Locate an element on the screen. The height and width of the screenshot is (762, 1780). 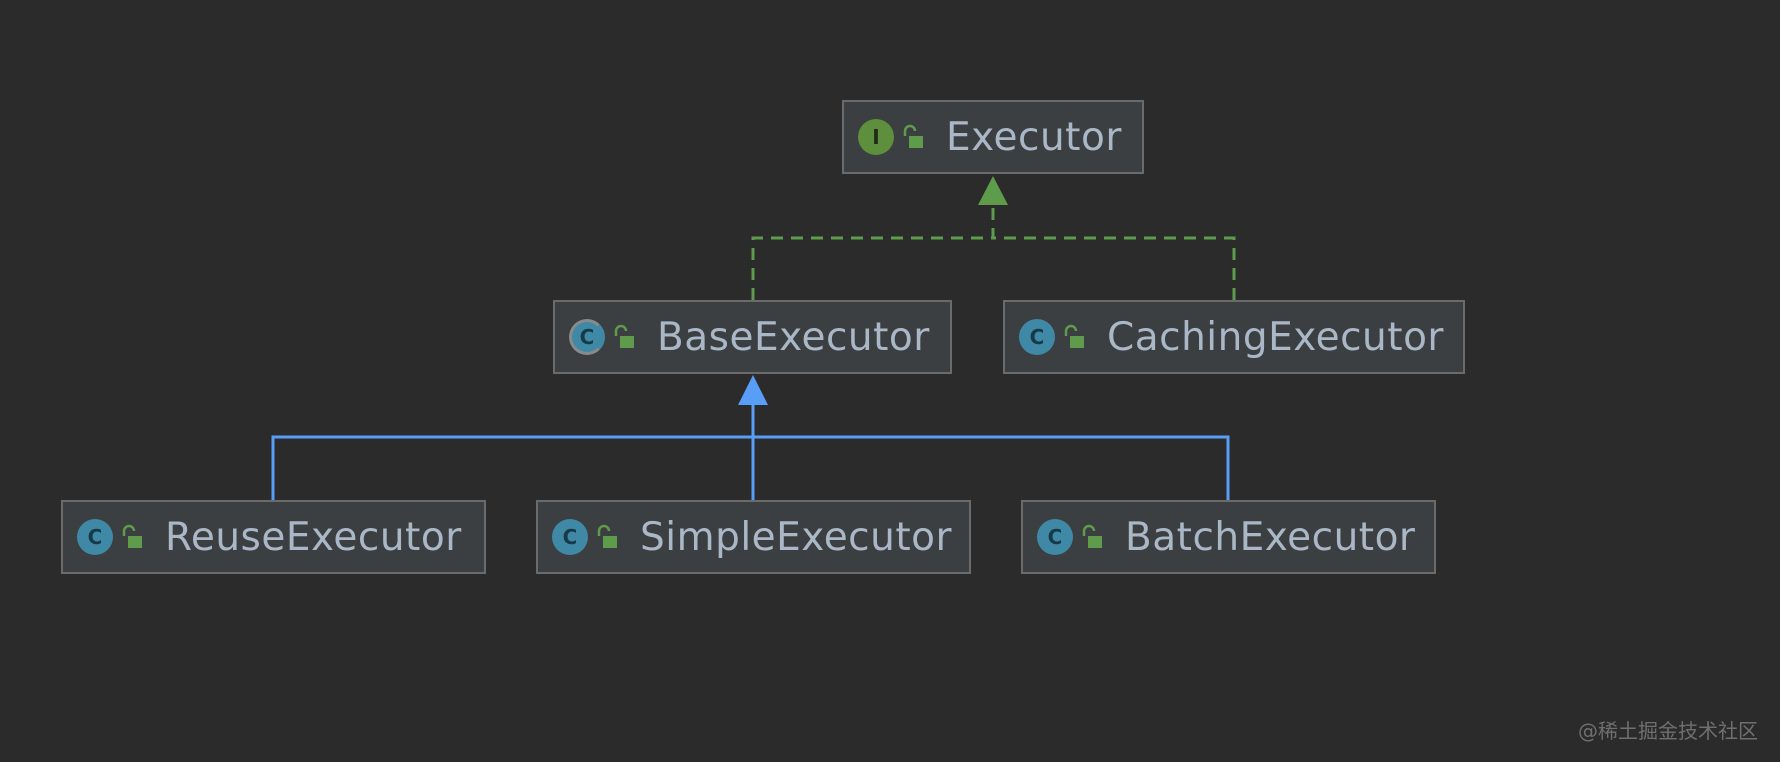
node-label: ReuseExecutor is located at coordinates (313, 537).